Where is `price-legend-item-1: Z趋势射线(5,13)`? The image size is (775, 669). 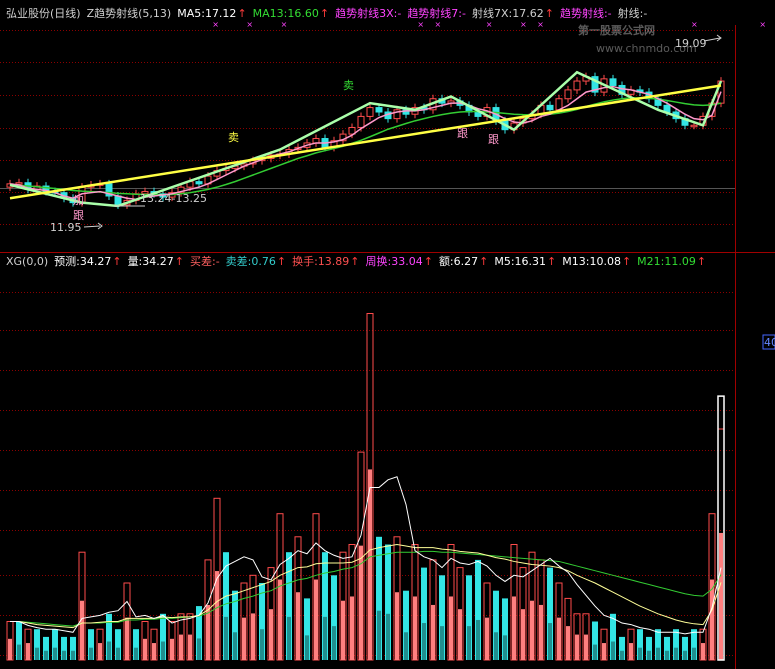
price-legend-item-1: Z趋势射线(5,13) is located at coordinates (129, 13).